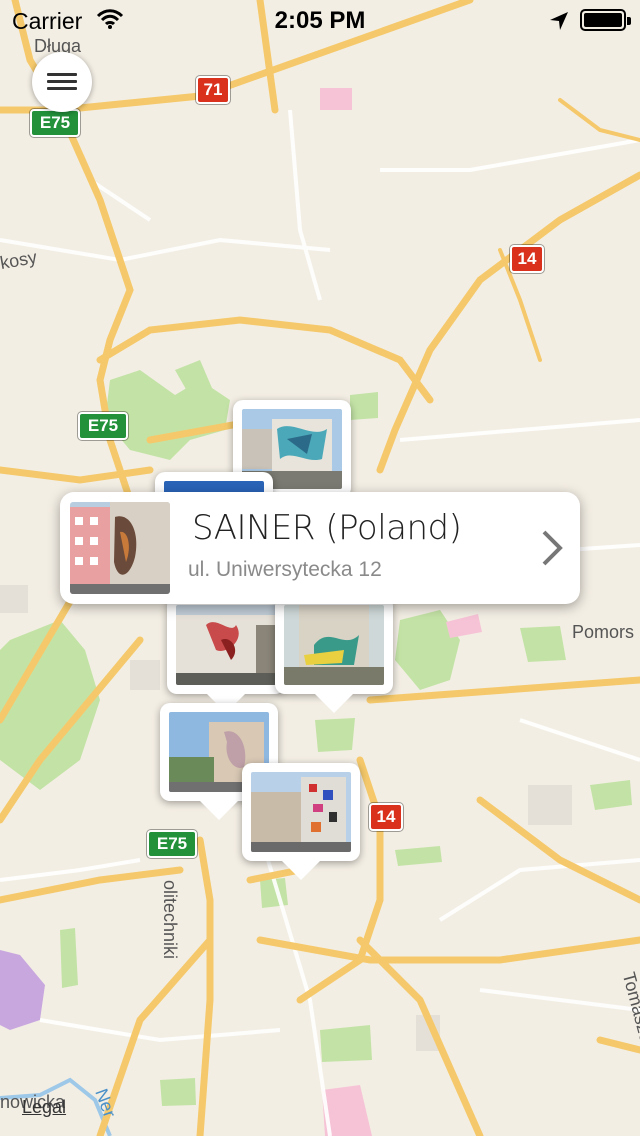 The image size is (640, 1136). I want to click on callout-title: SAINER (Poland), so click(327, 528).